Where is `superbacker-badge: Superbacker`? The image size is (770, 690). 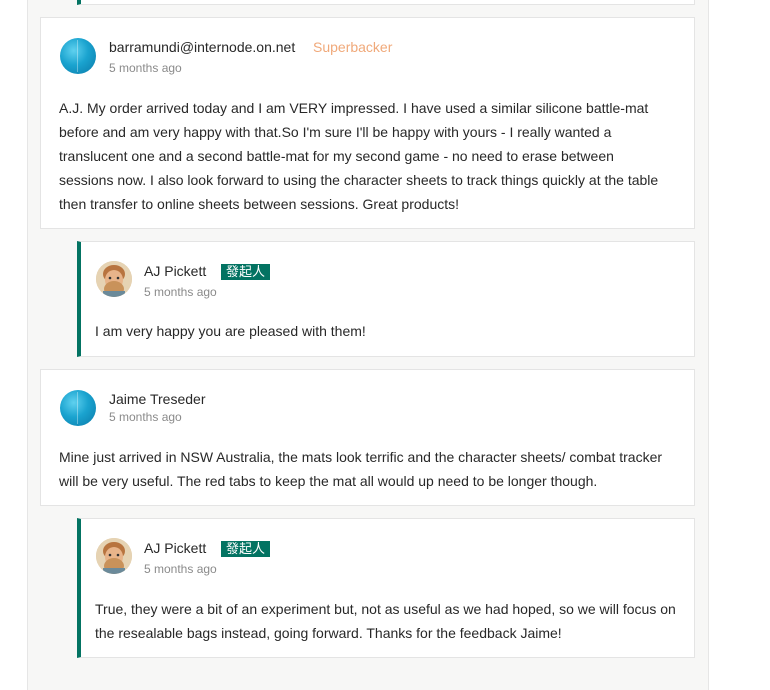 superbacker-badge: Superbacker is located at coordinates (353, 47).